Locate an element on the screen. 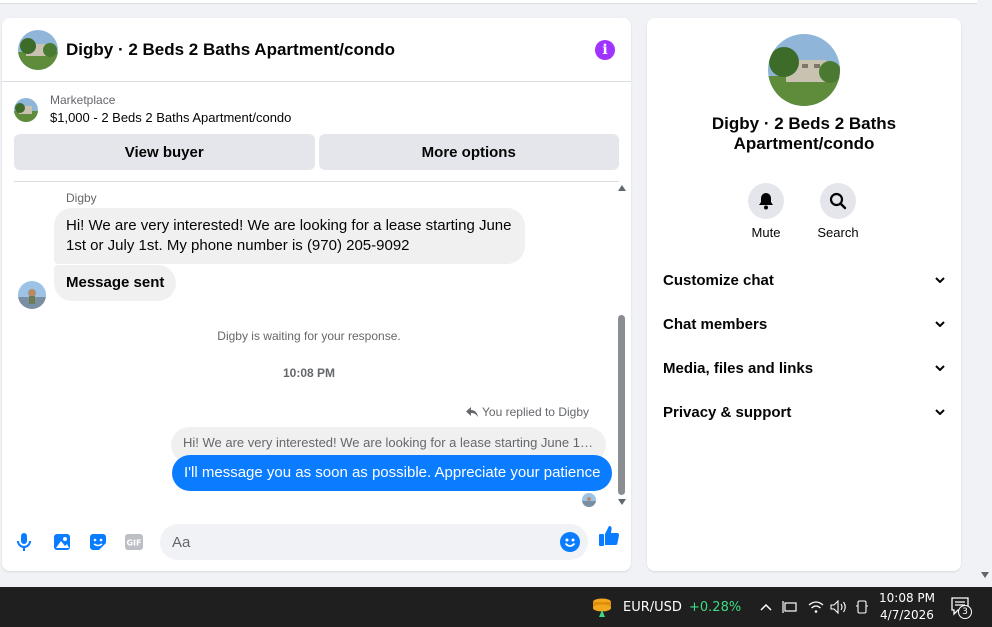 This screenshot has height=627, width=992. mute-label: Mute is located at coordinates (766, 232).